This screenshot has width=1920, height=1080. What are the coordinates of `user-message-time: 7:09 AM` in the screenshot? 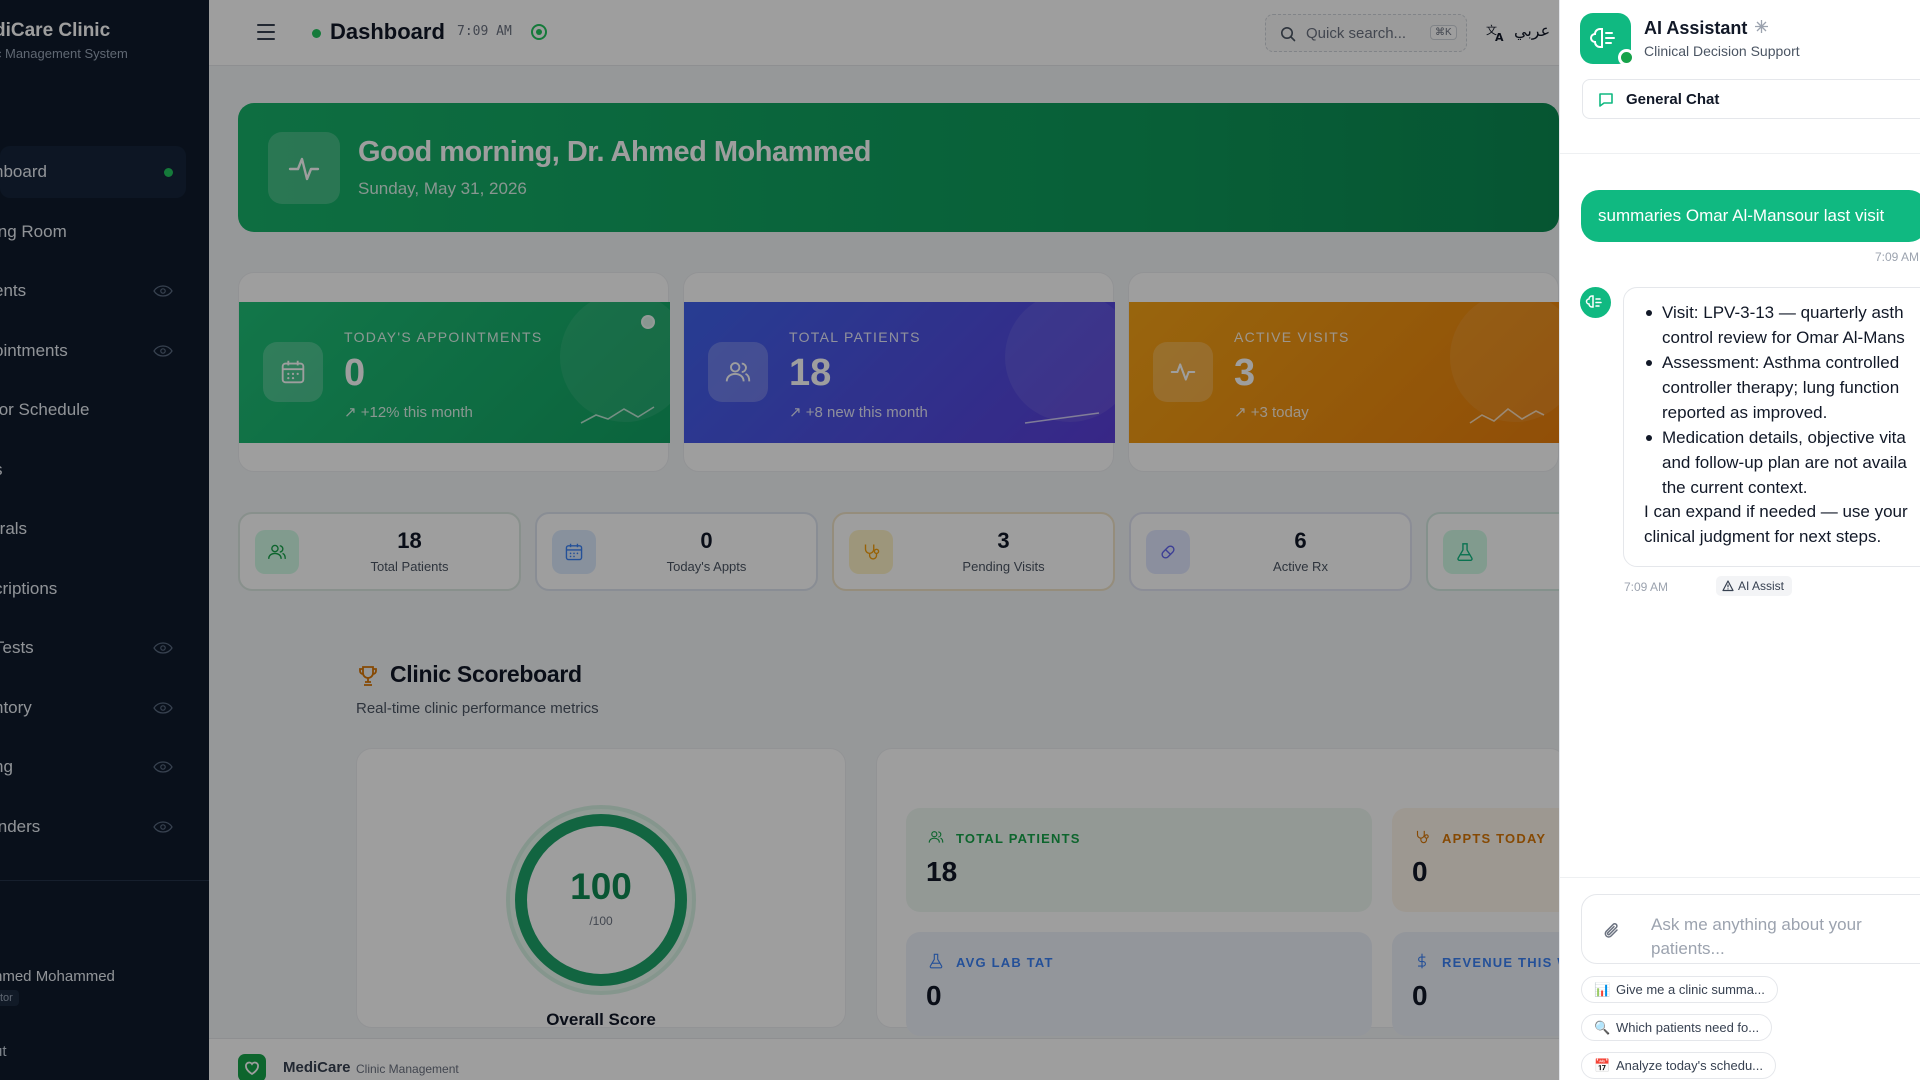 It's located at (1896, 257).